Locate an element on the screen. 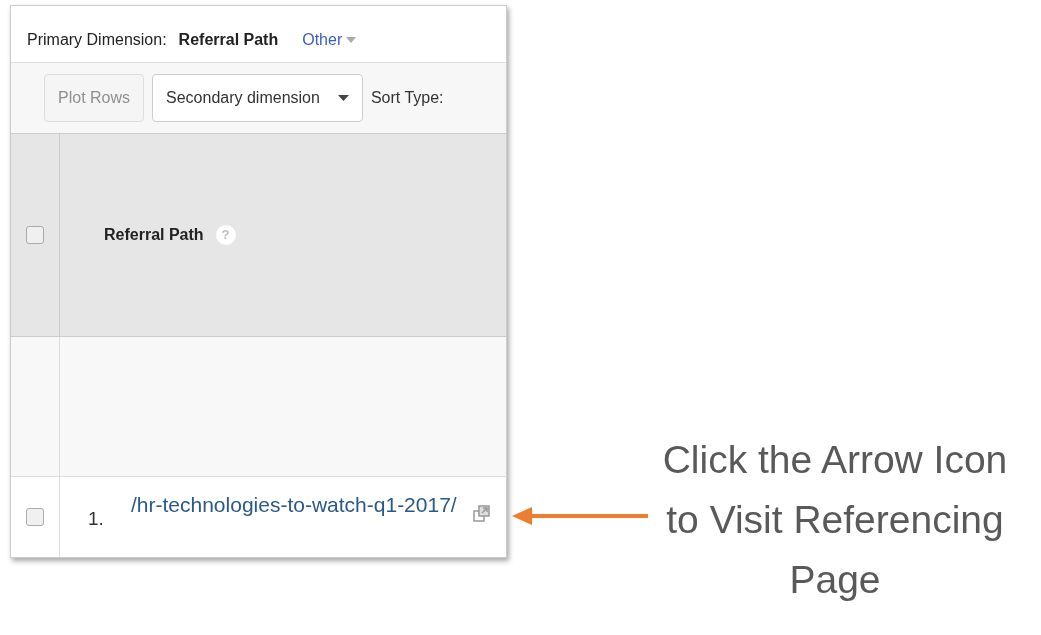 This screenshot has width=1041, height=635. other-dropdown: Other is located at coordinates (329, 40).